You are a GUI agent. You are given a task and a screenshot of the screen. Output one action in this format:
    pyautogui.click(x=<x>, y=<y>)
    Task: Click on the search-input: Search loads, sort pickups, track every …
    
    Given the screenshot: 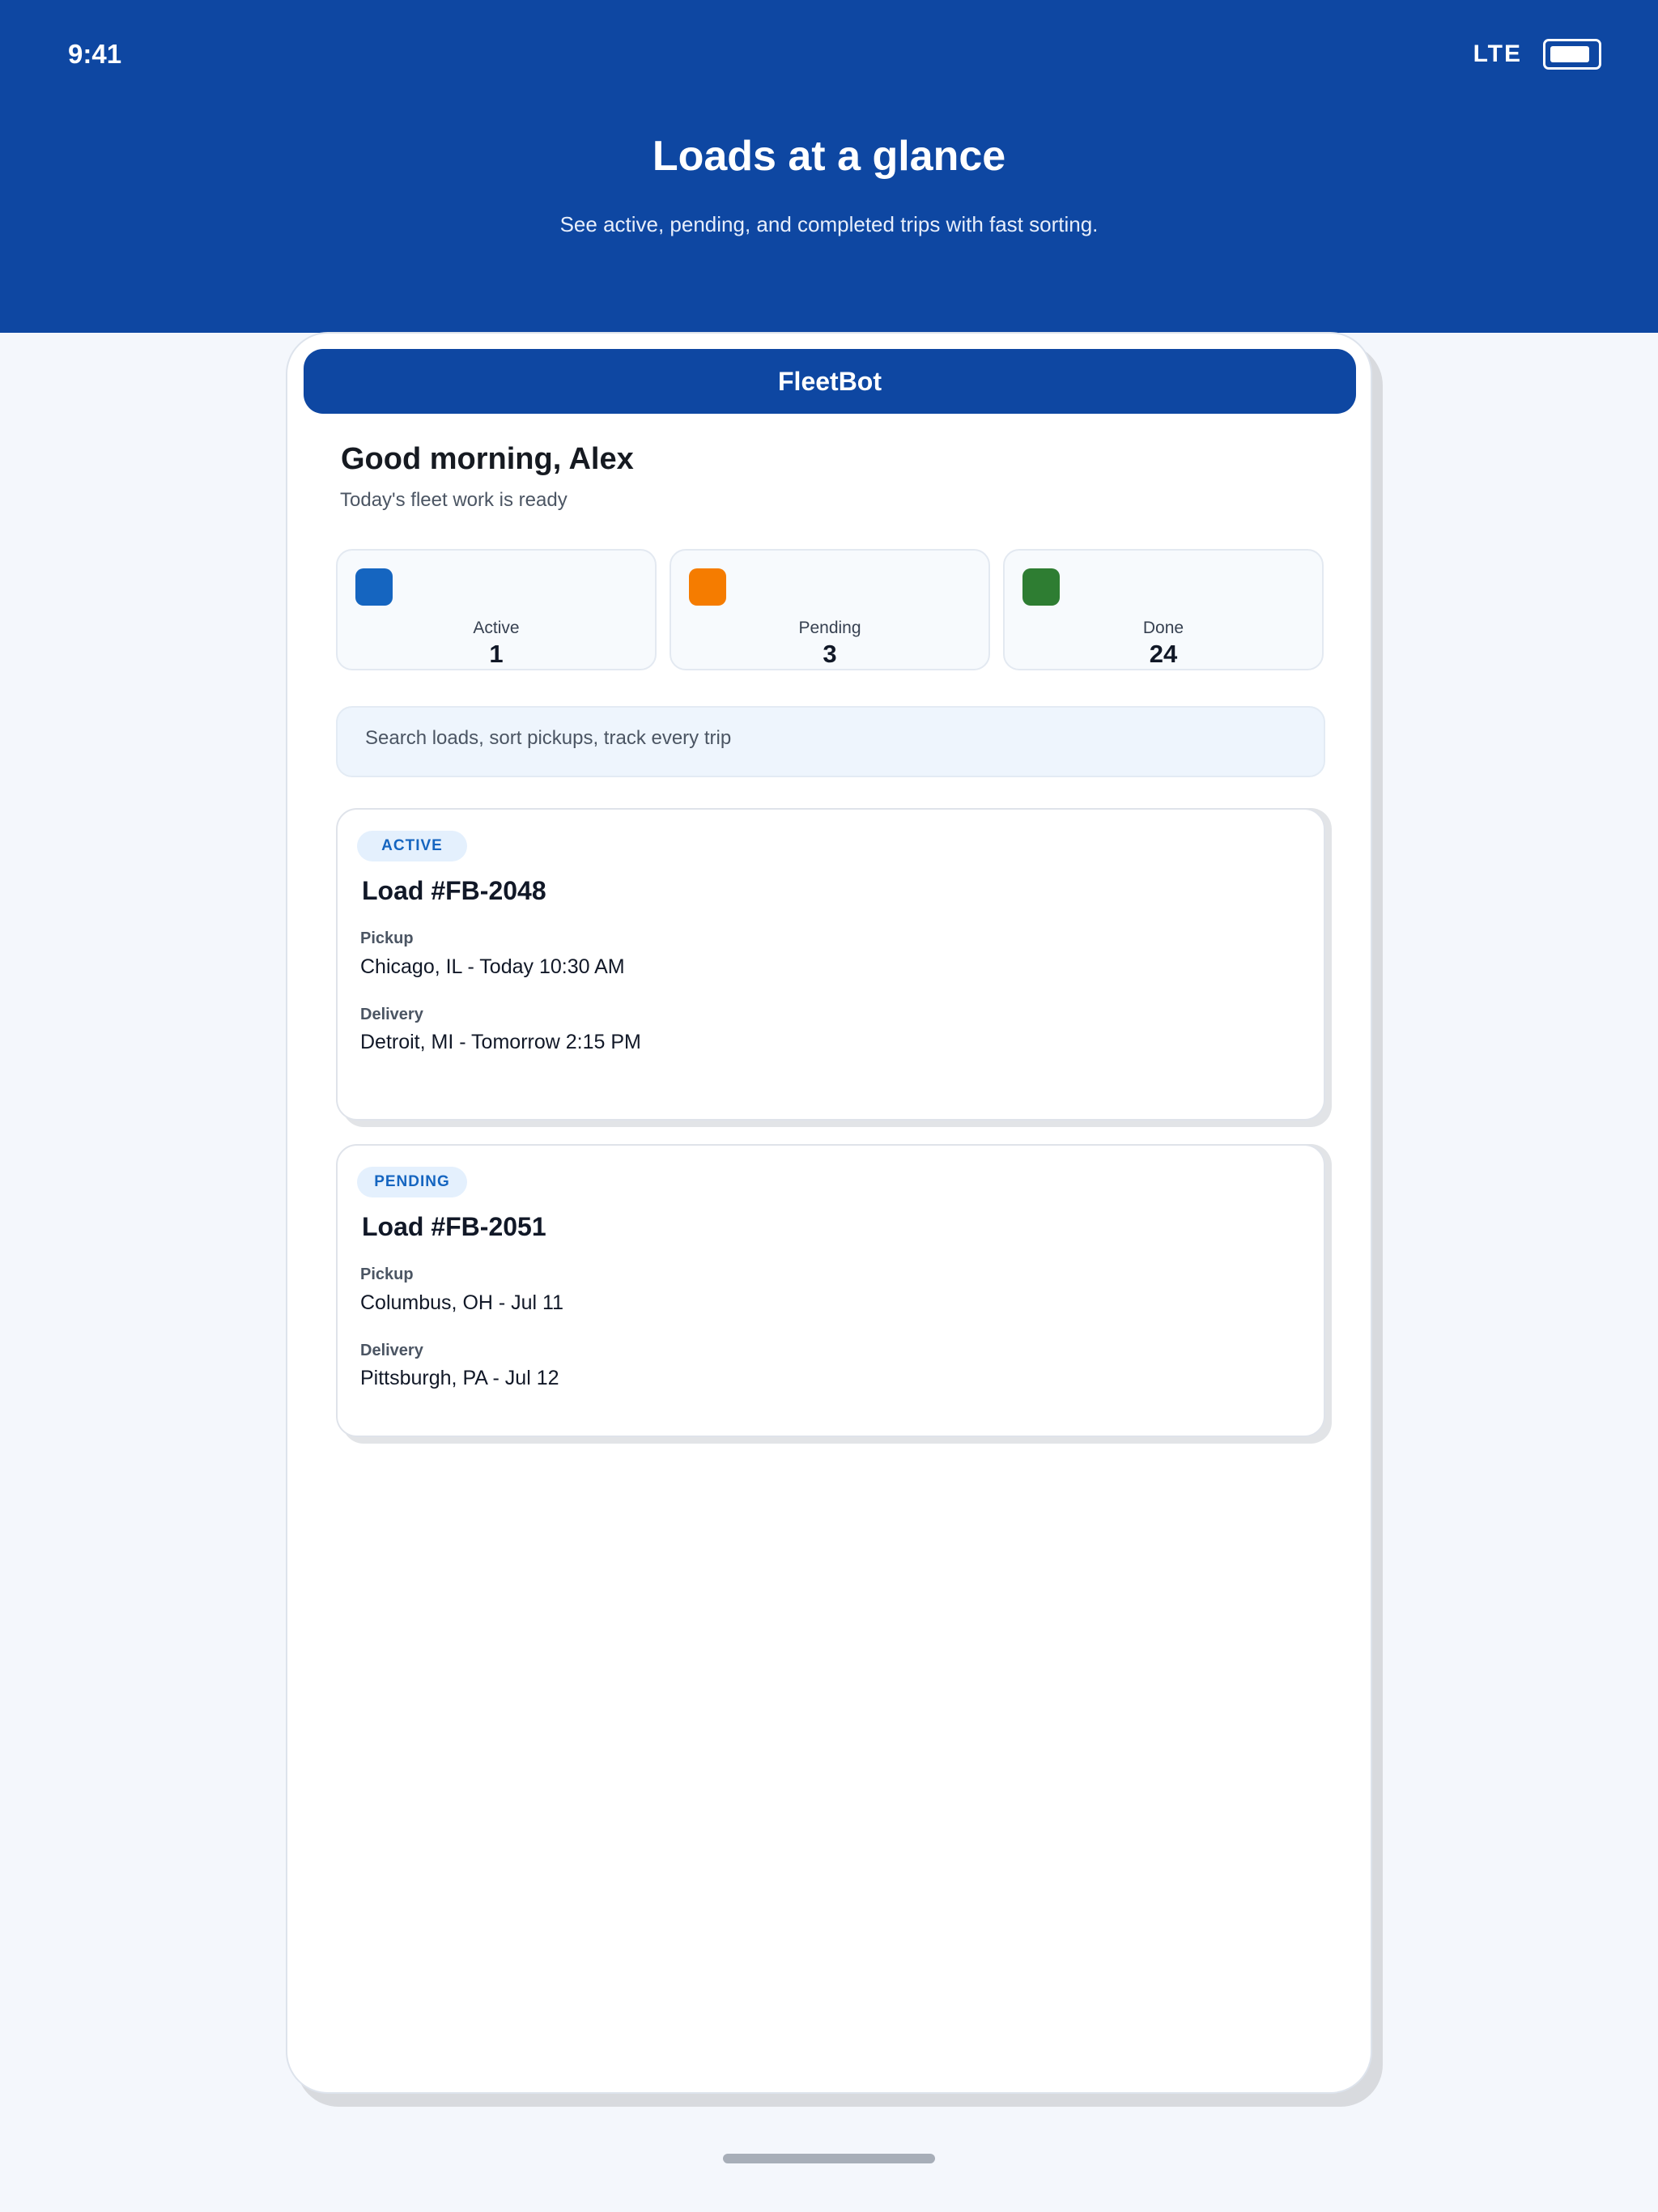 What is the action you would take?
    pyautogui.click(x=830, y=741)
    